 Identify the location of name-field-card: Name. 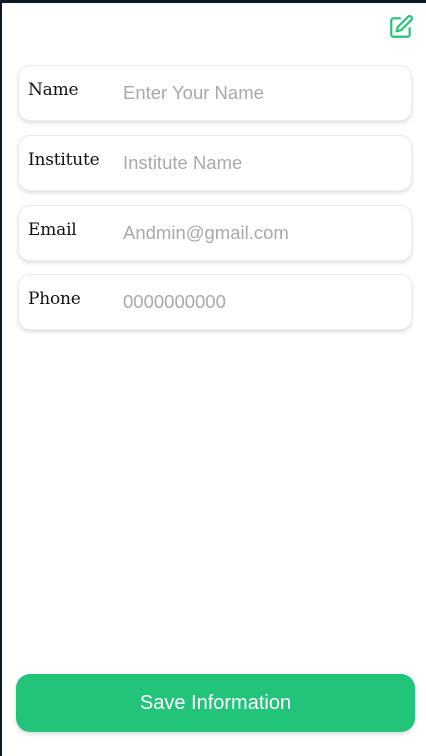
(215, 93).